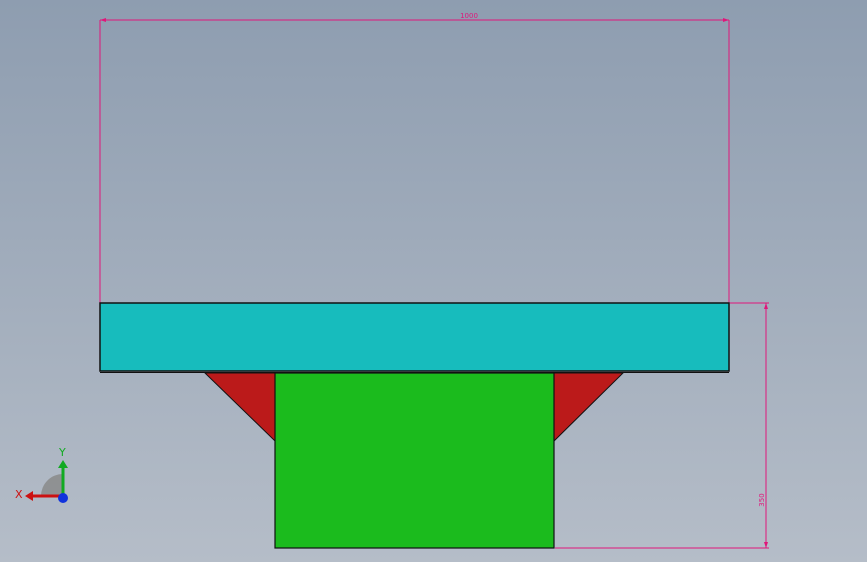 The width and height of the screenshot is (867, 562). I want to click on web-plate, so click(414, 460).